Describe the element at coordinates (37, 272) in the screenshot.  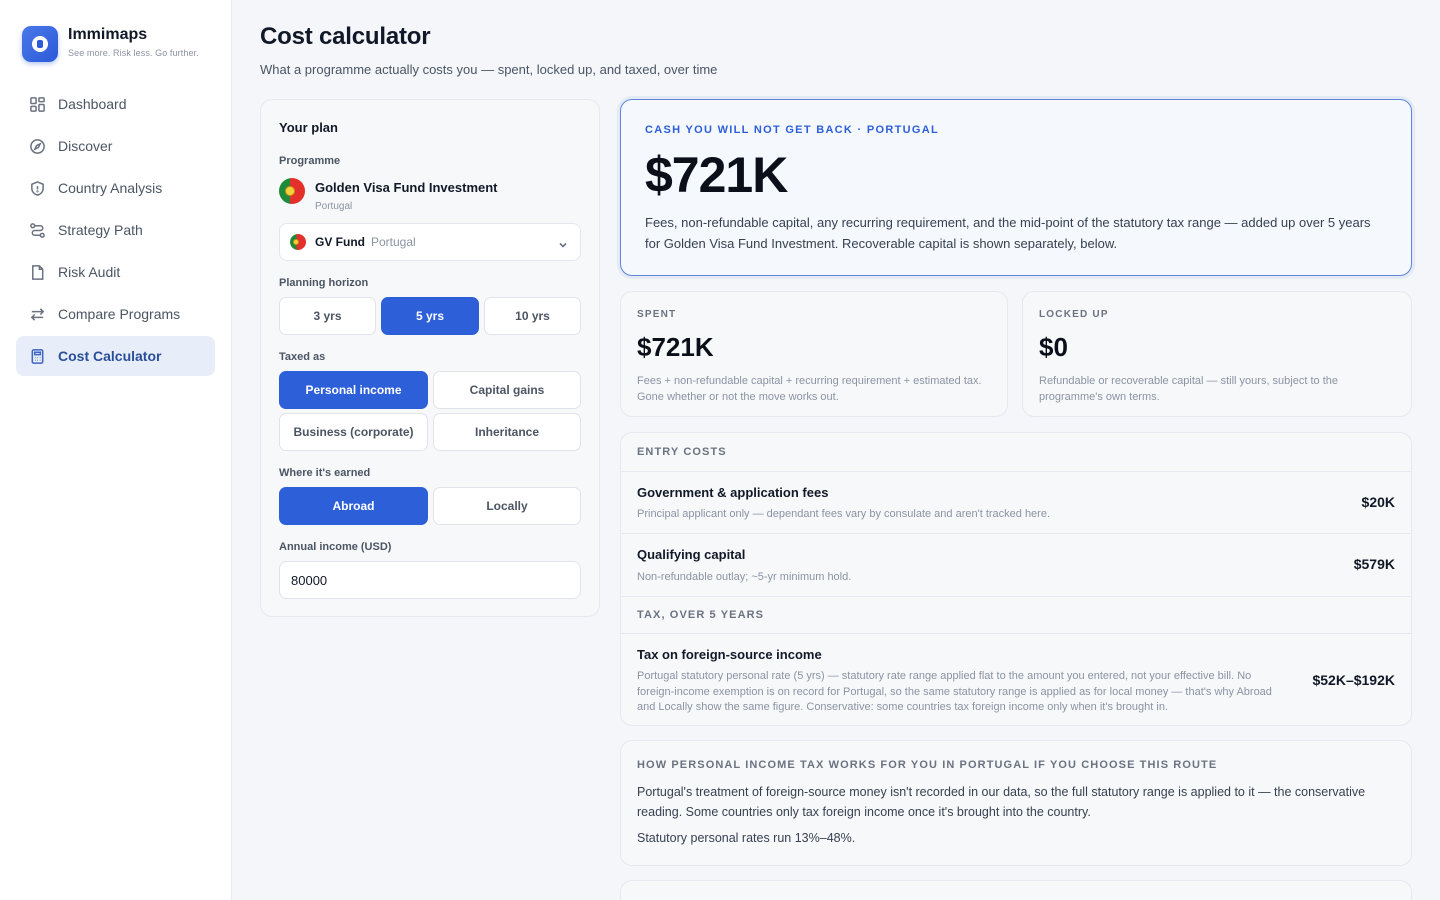
I see `document-icon` at that location.